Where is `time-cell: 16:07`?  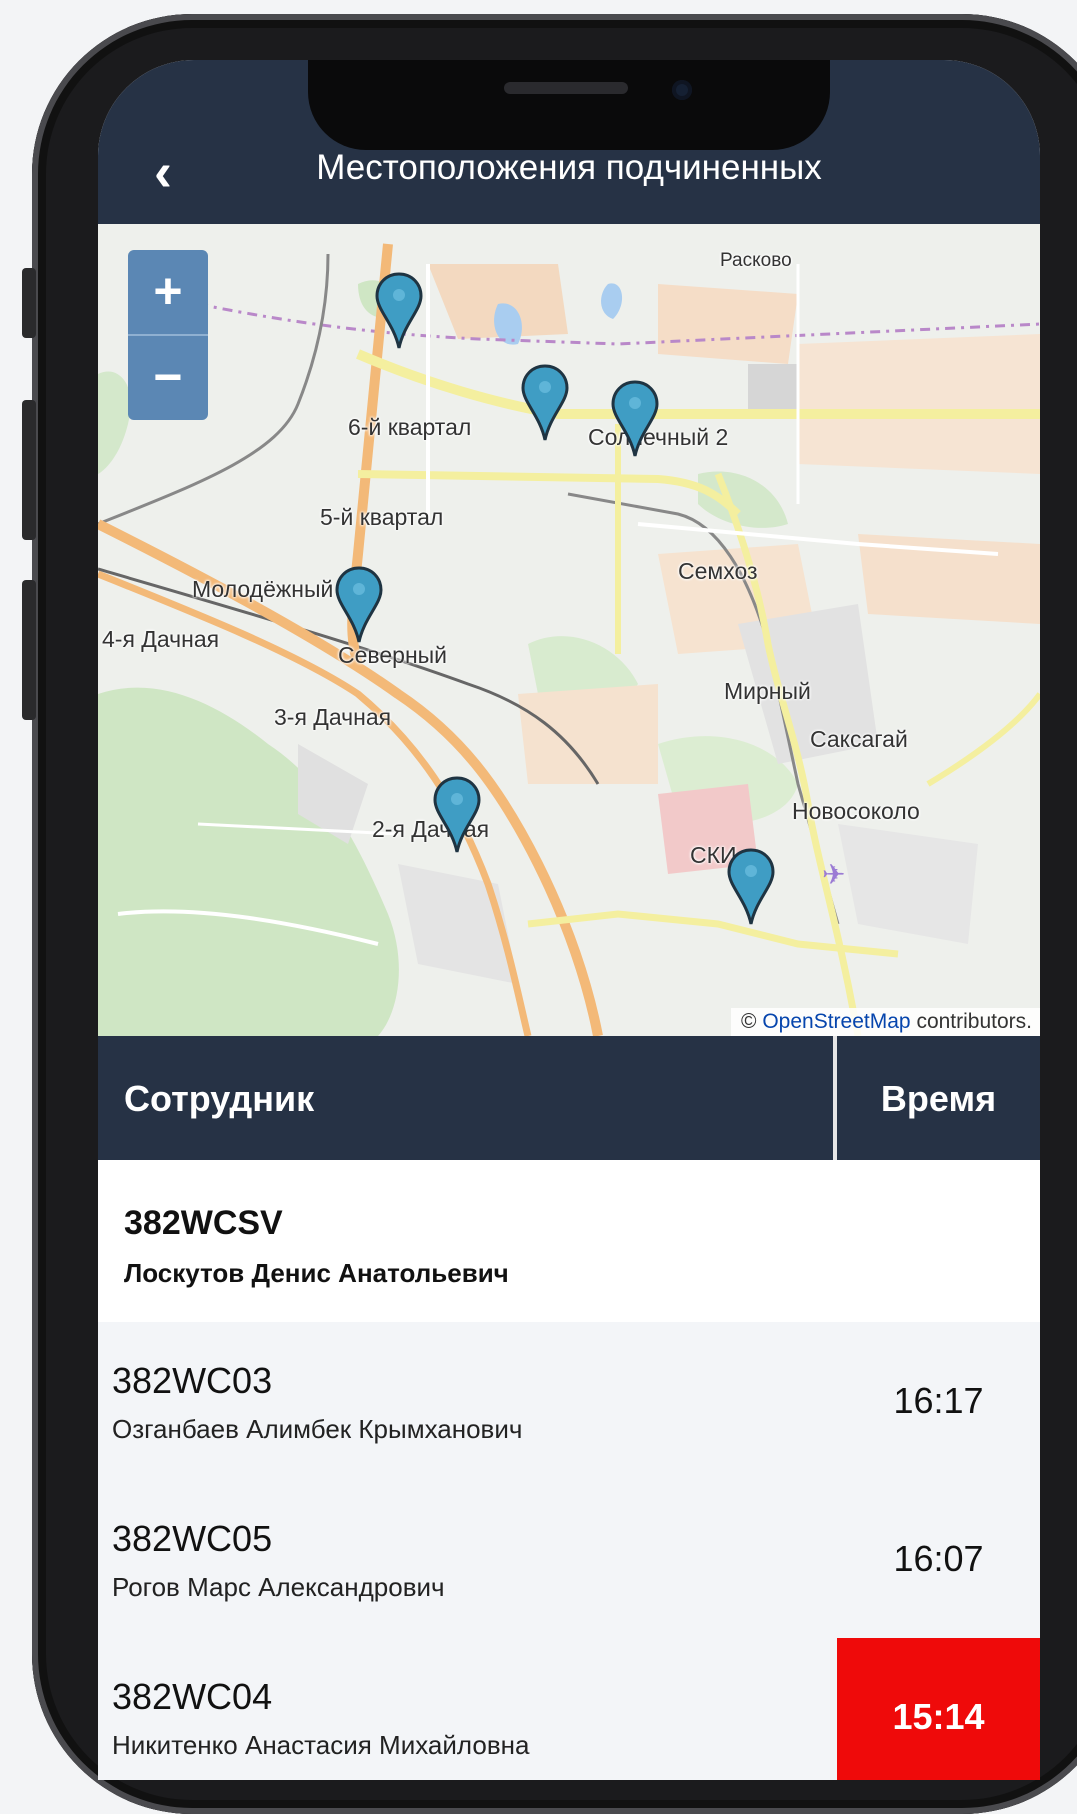 time-cell: 16:07 is located at coordinates (938, 1558).